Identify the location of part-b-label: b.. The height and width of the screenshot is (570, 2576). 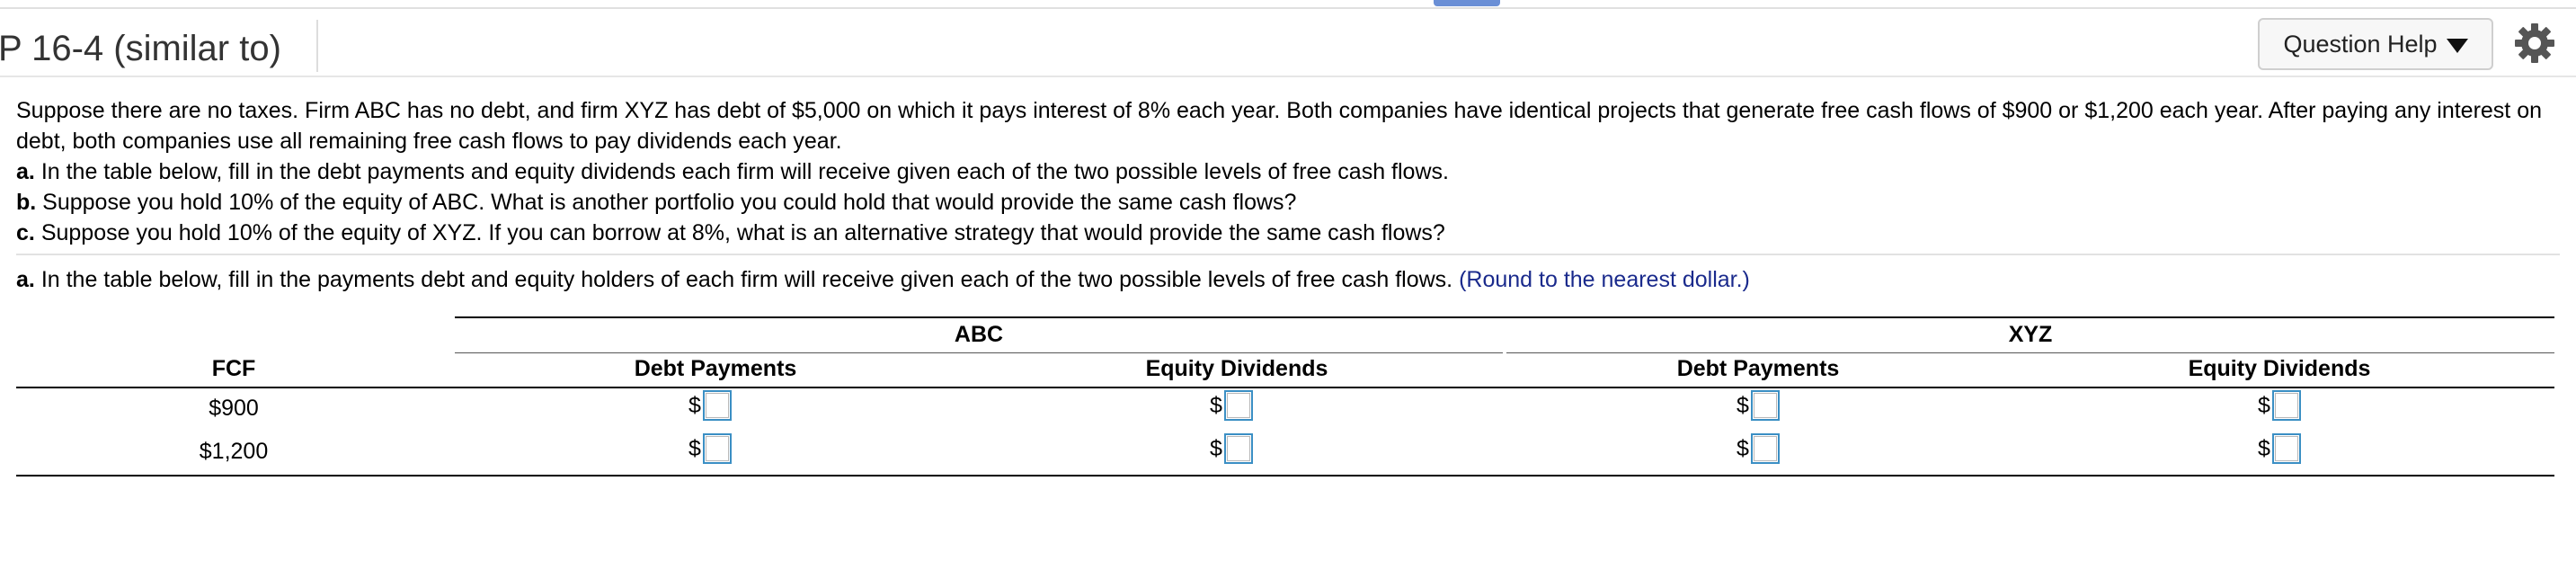
(26, 202).